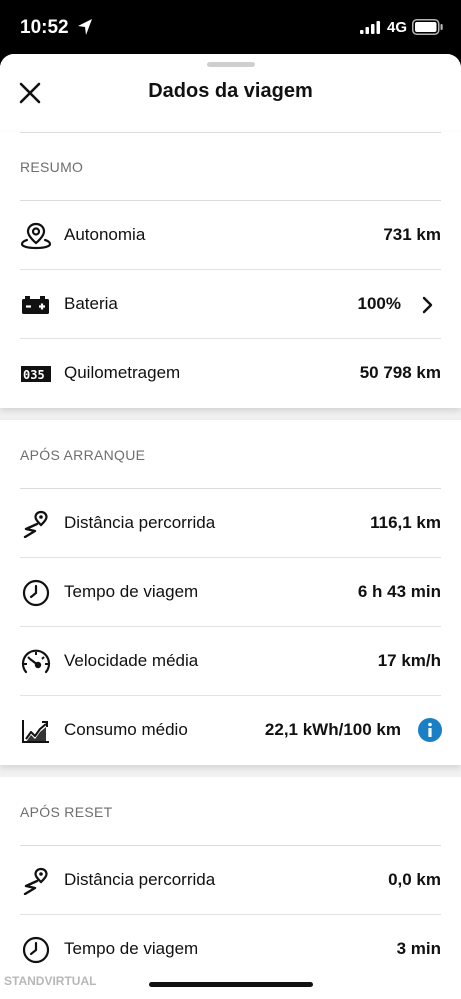  Describe the element at coordinates (131, 660) in the screenshot. I see `row-label: Velocidade média` at that location.